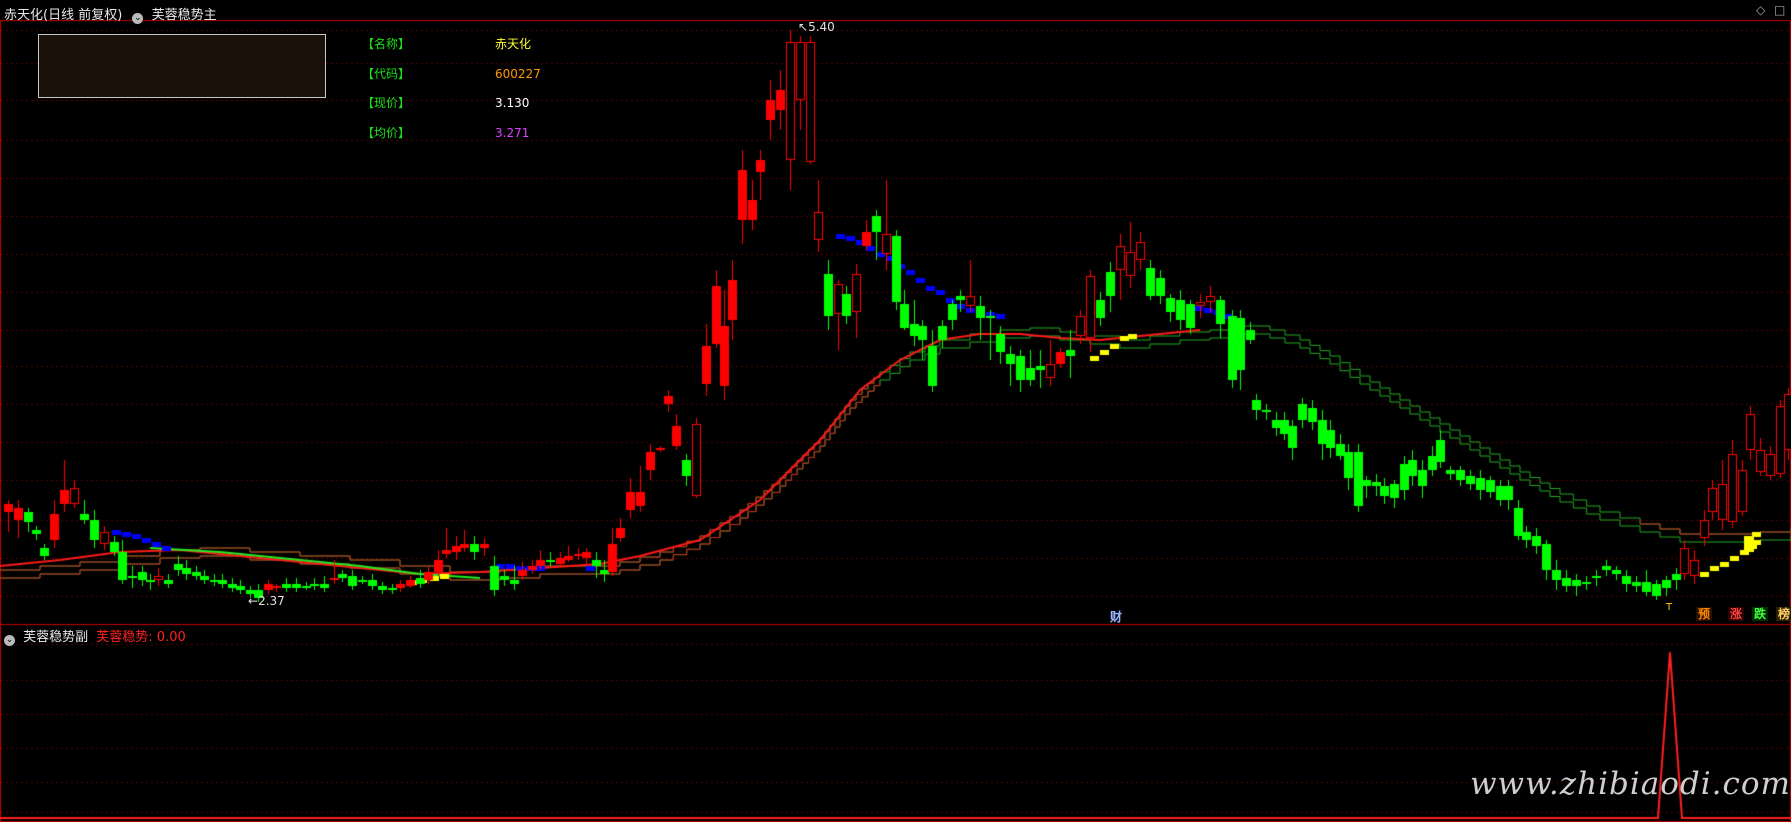 This screenshot has width=1791, height=822. What do you see at coordinates (445, 102) in the screenshot?
I see `info-price-row: 【现价】 3.130` at bounding box center [445, 102].